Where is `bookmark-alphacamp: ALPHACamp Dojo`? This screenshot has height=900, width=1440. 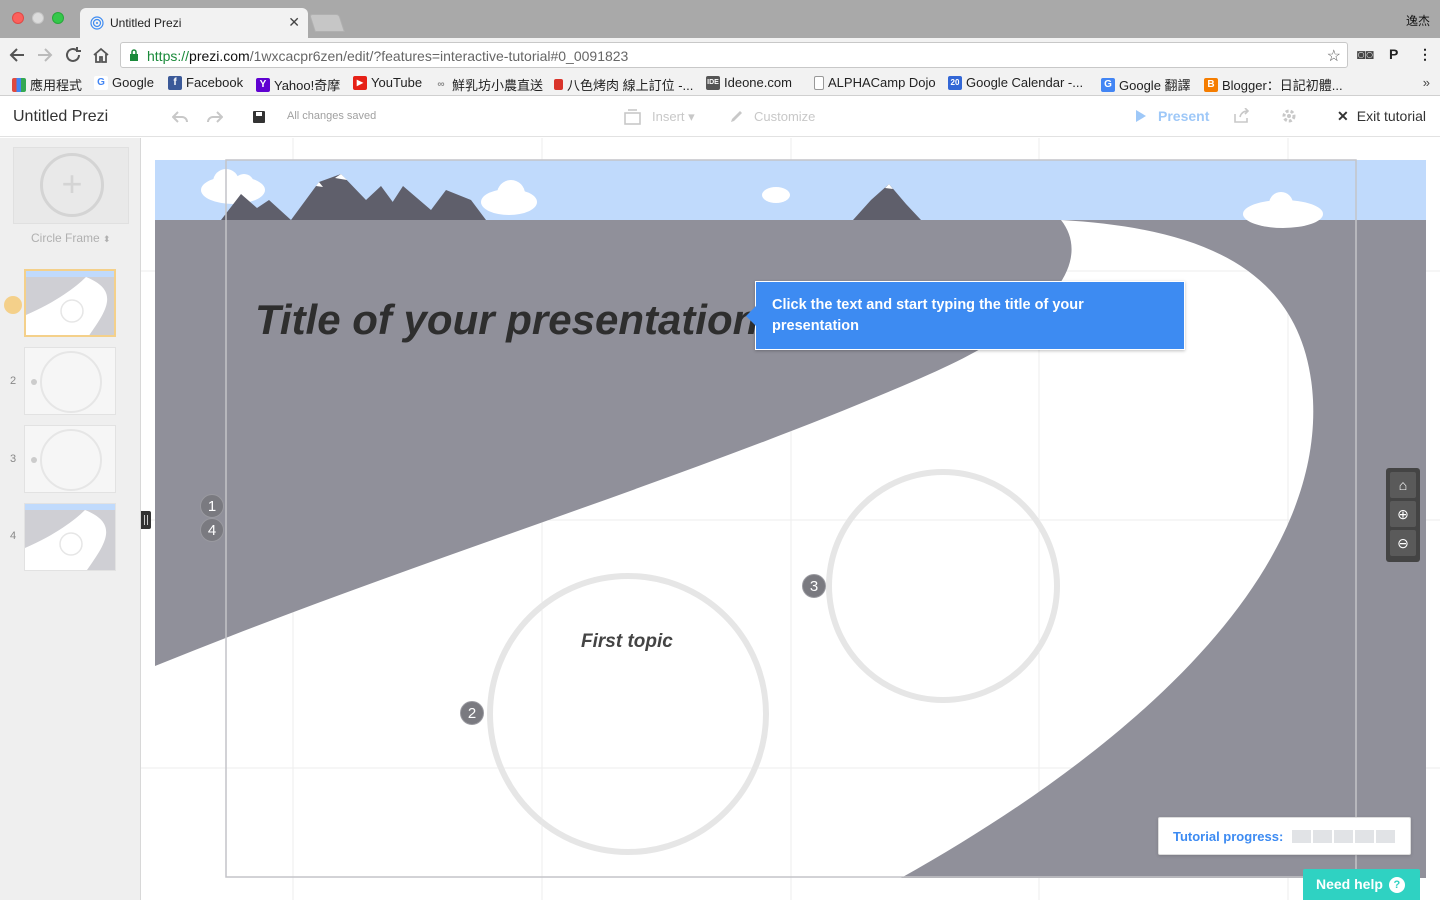 bookmark-alphacamp: ALPHACamp Dojo is located at coordinates (875, 82).